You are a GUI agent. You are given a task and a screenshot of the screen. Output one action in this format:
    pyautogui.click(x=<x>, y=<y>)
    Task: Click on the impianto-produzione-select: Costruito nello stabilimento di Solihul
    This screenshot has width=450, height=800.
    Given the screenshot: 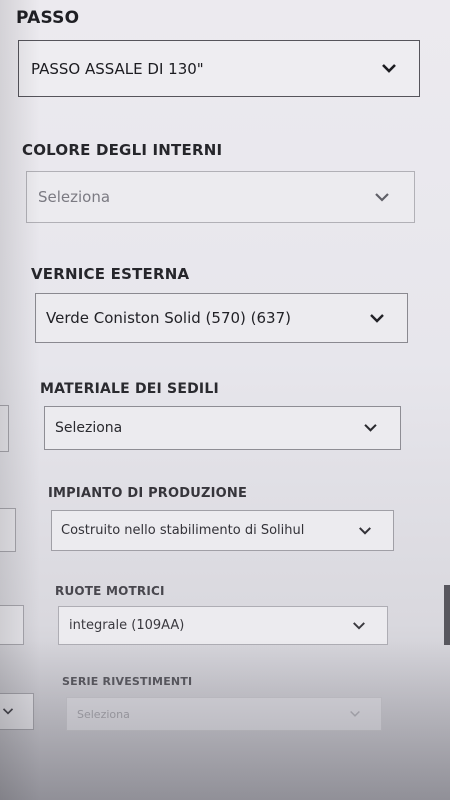 What is the action you would take?
    pyautogui.click(x=222, y=530)
    